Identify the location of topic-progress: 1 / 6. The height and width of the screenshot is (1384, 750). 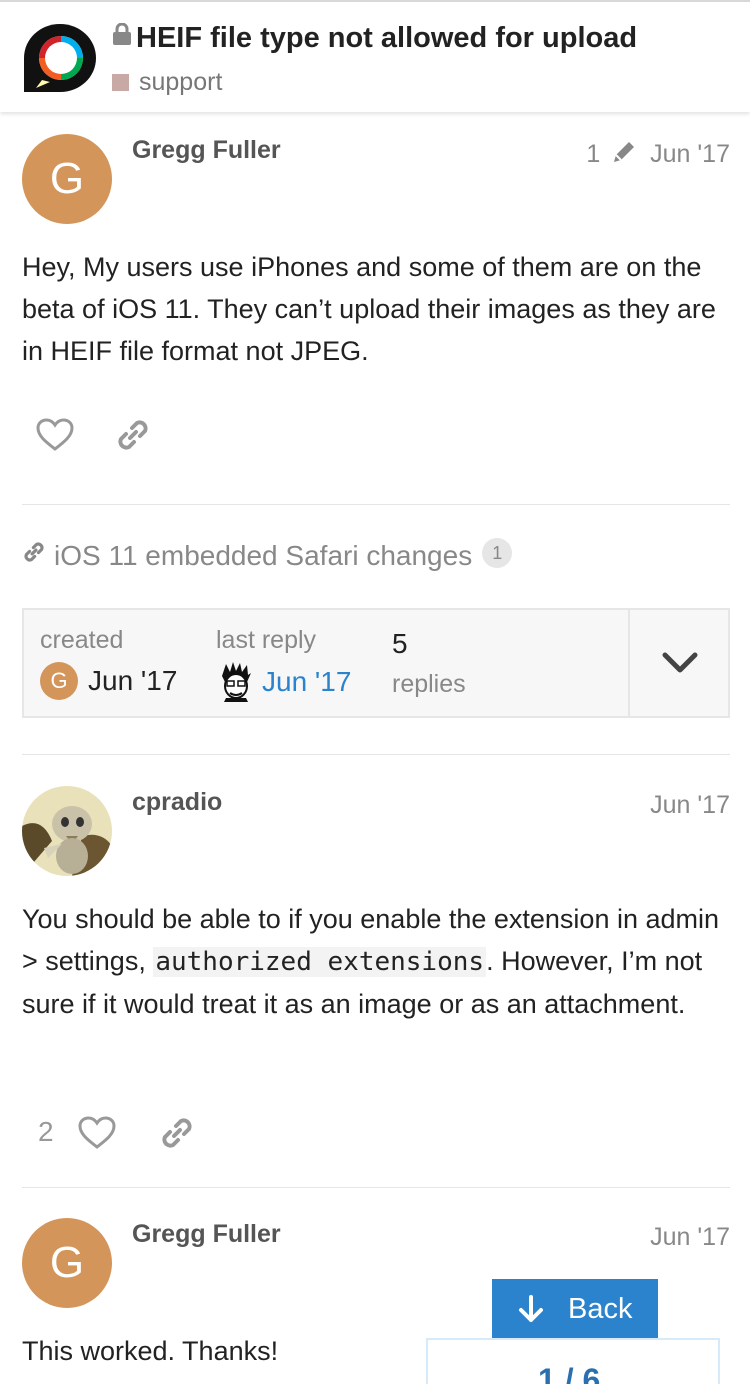
(573, 1361).